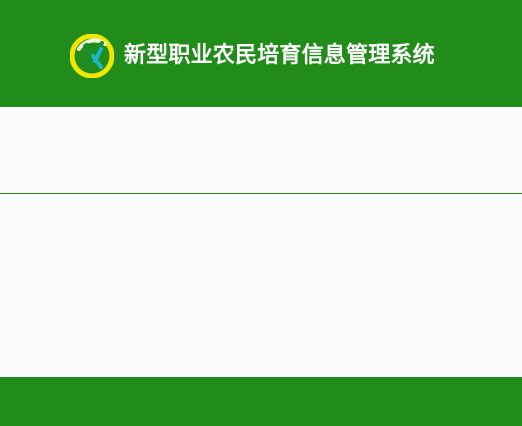 This screenshot has width=522, height=426. I want to click on green-yellow-circular-person-logo-icon, so click(92, 56).